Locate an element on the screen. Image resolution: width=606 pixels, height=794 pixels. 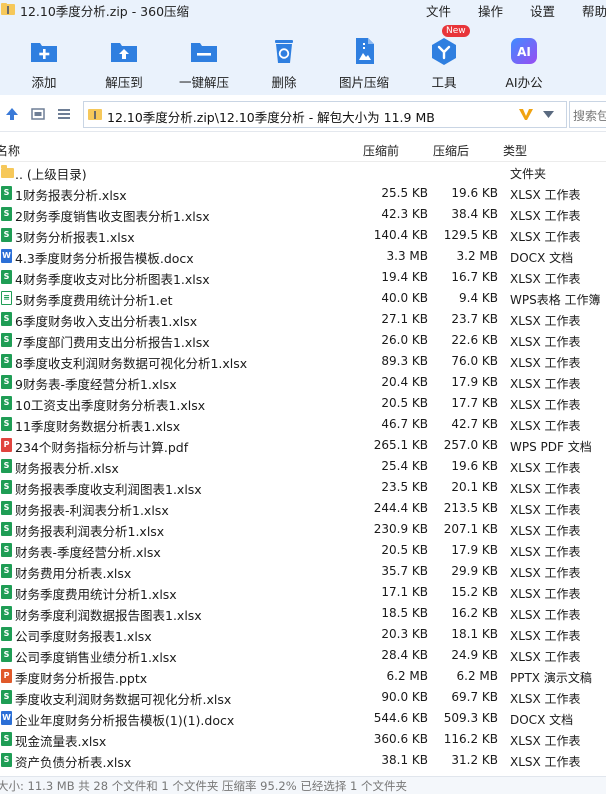
extract-to-button: 解压到 is located at coordinates (124, 63).